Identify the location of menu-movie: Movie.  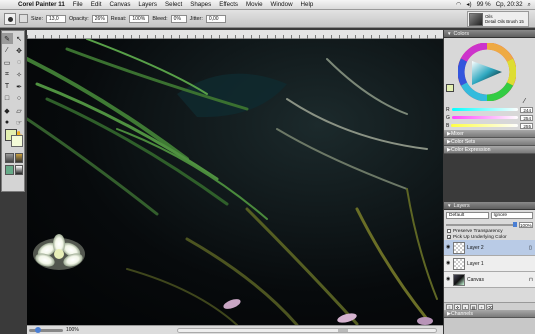
(254, 4).